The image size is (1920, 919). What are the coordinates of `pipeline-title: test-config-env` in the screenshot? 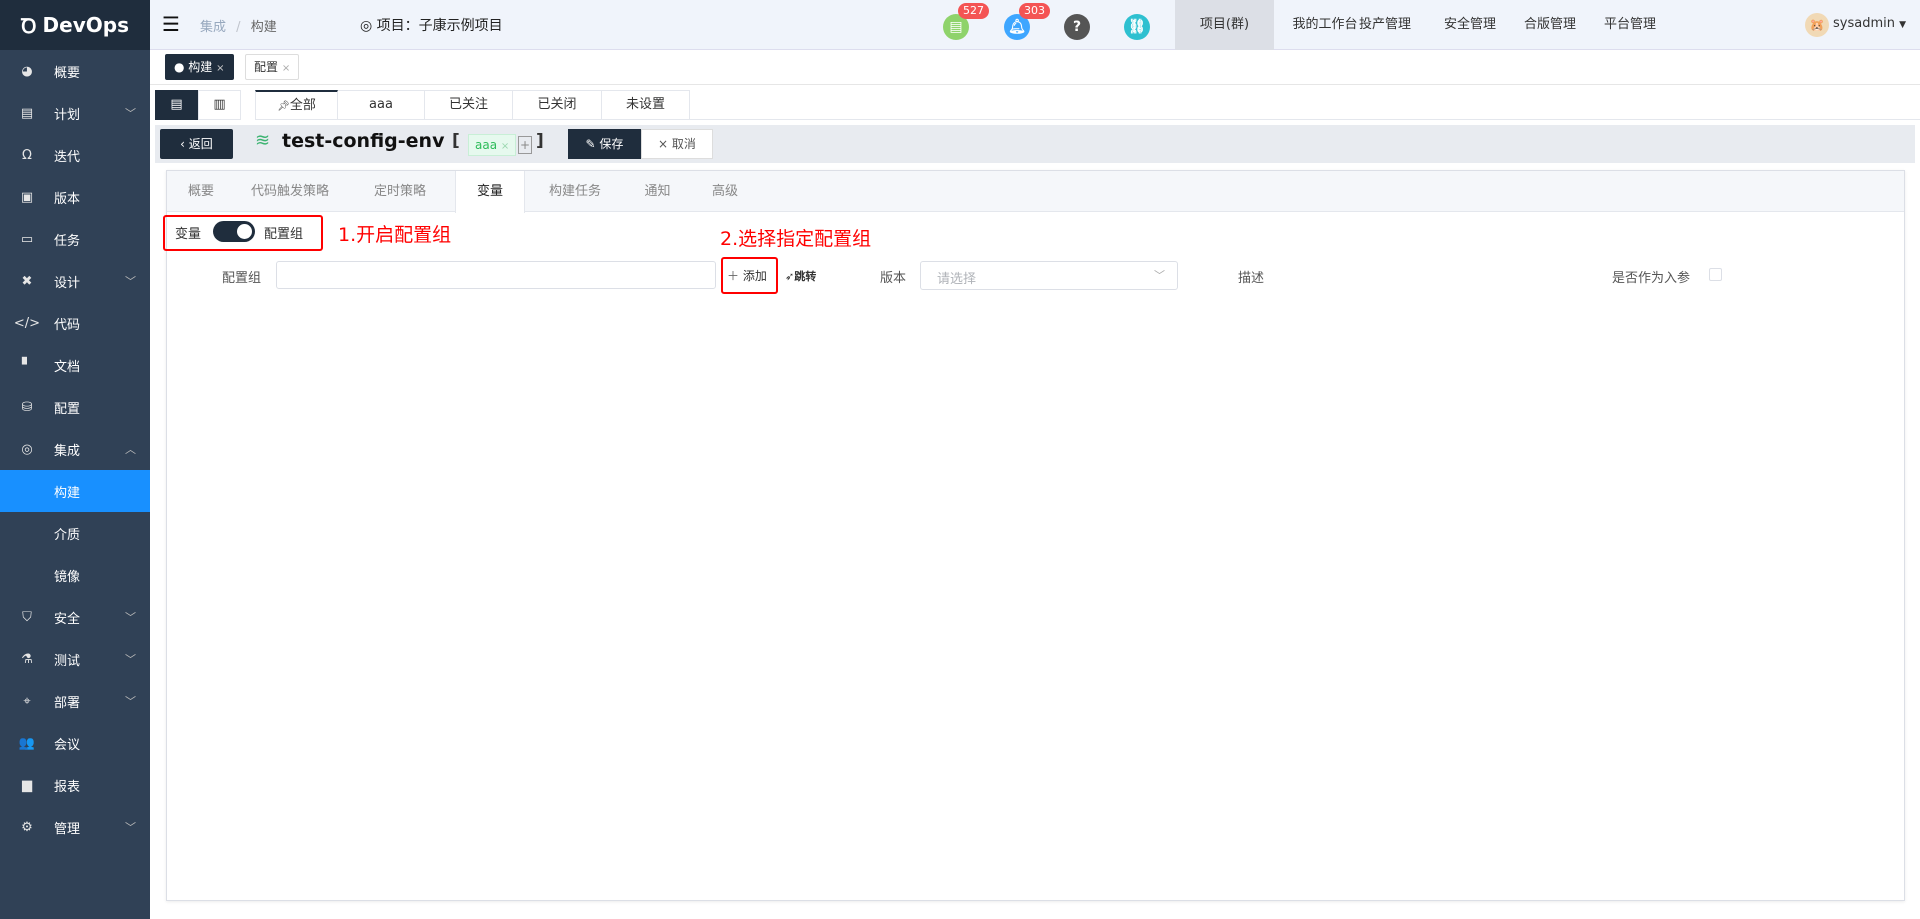 It's located at (363, 141).